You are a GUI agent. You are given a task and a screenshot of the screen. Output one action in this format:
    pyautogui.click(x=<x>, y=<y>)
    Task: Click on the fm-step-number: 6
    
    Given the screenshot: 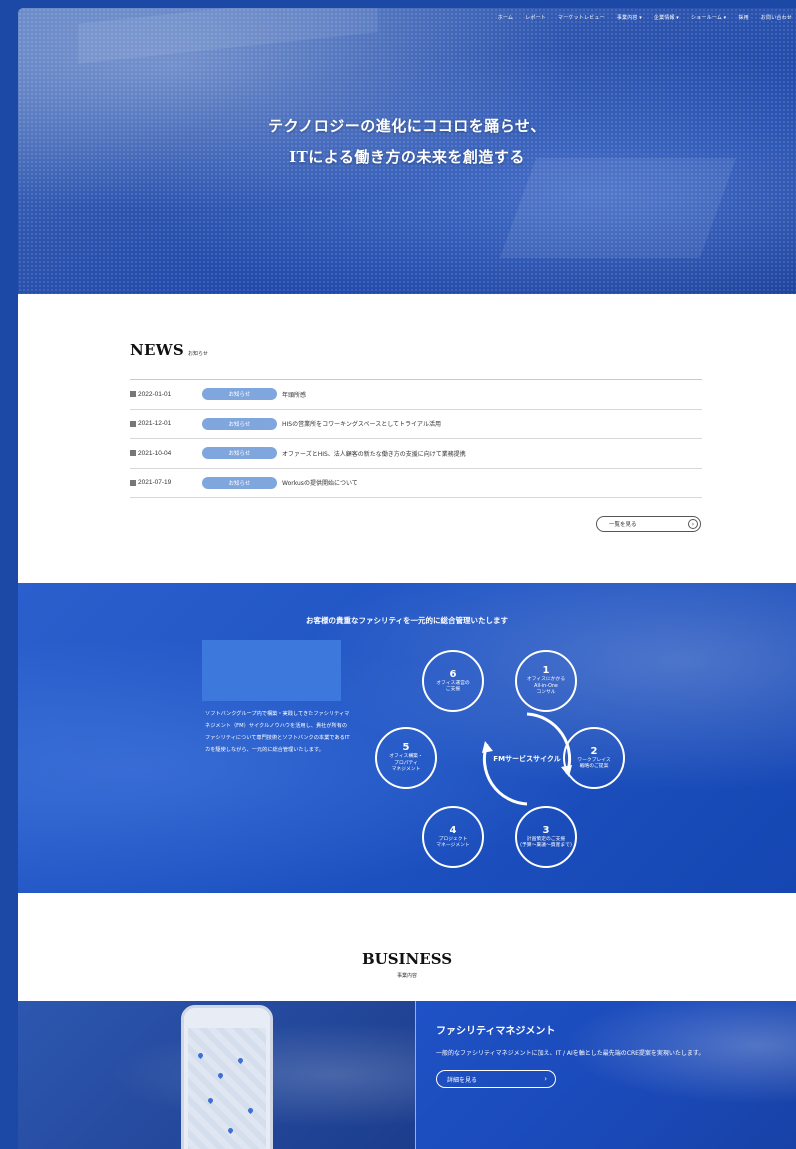 What is the action you would take?
    pyautogui.click(x=453, y=674)
    